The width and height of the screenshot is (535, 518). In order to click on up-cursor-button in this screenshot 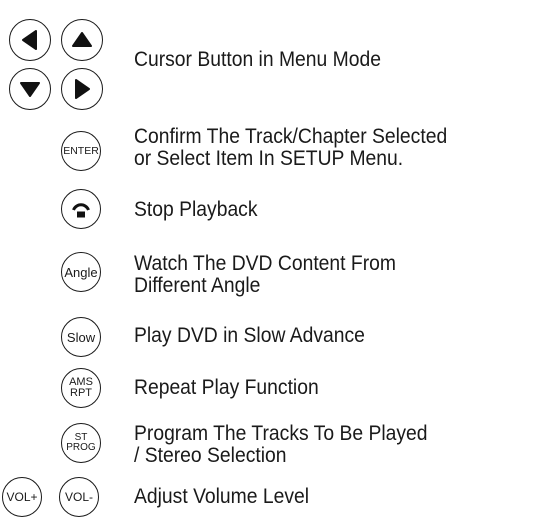, I will do `click(82, 40)`.